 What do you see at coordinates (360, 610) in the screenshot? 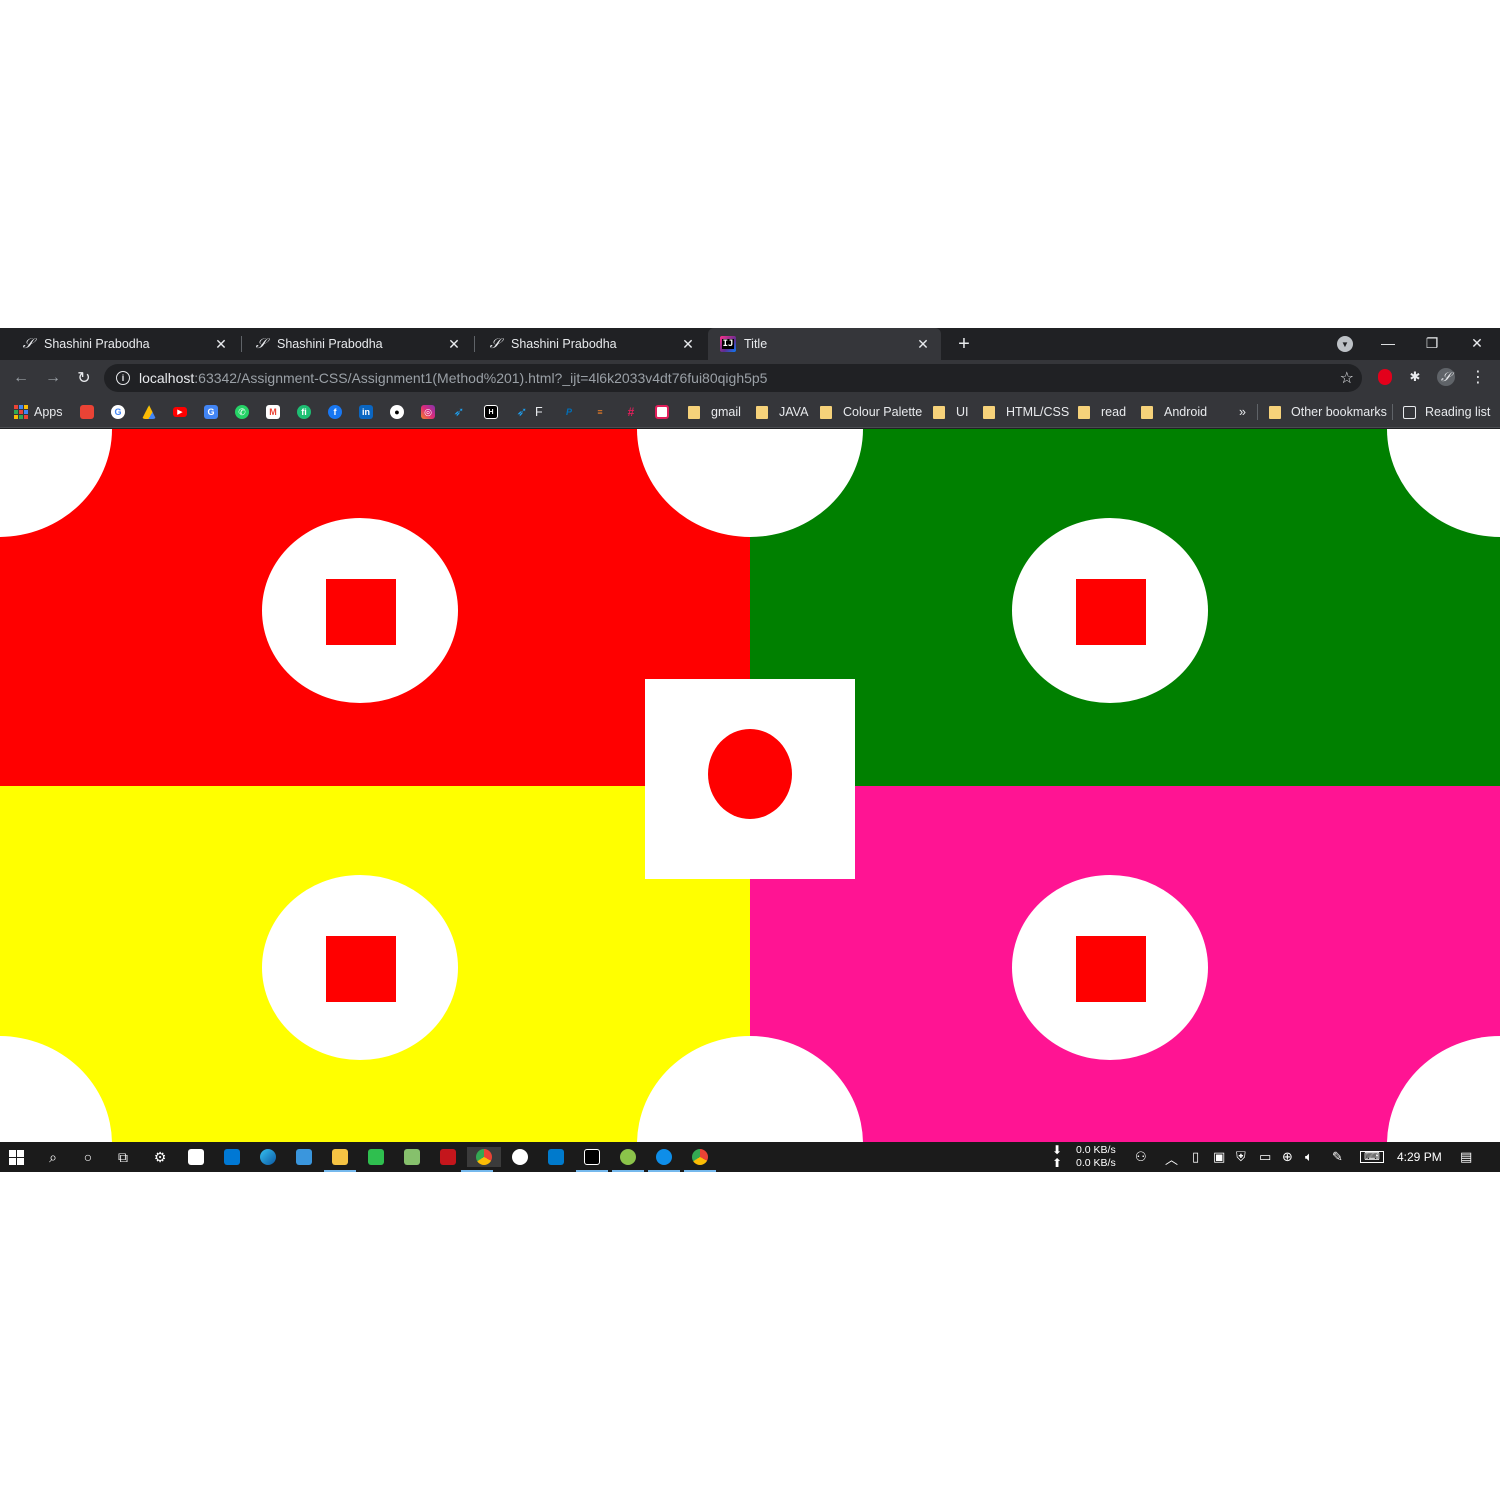
I see `white-circle` at bounding box center [360, 610].